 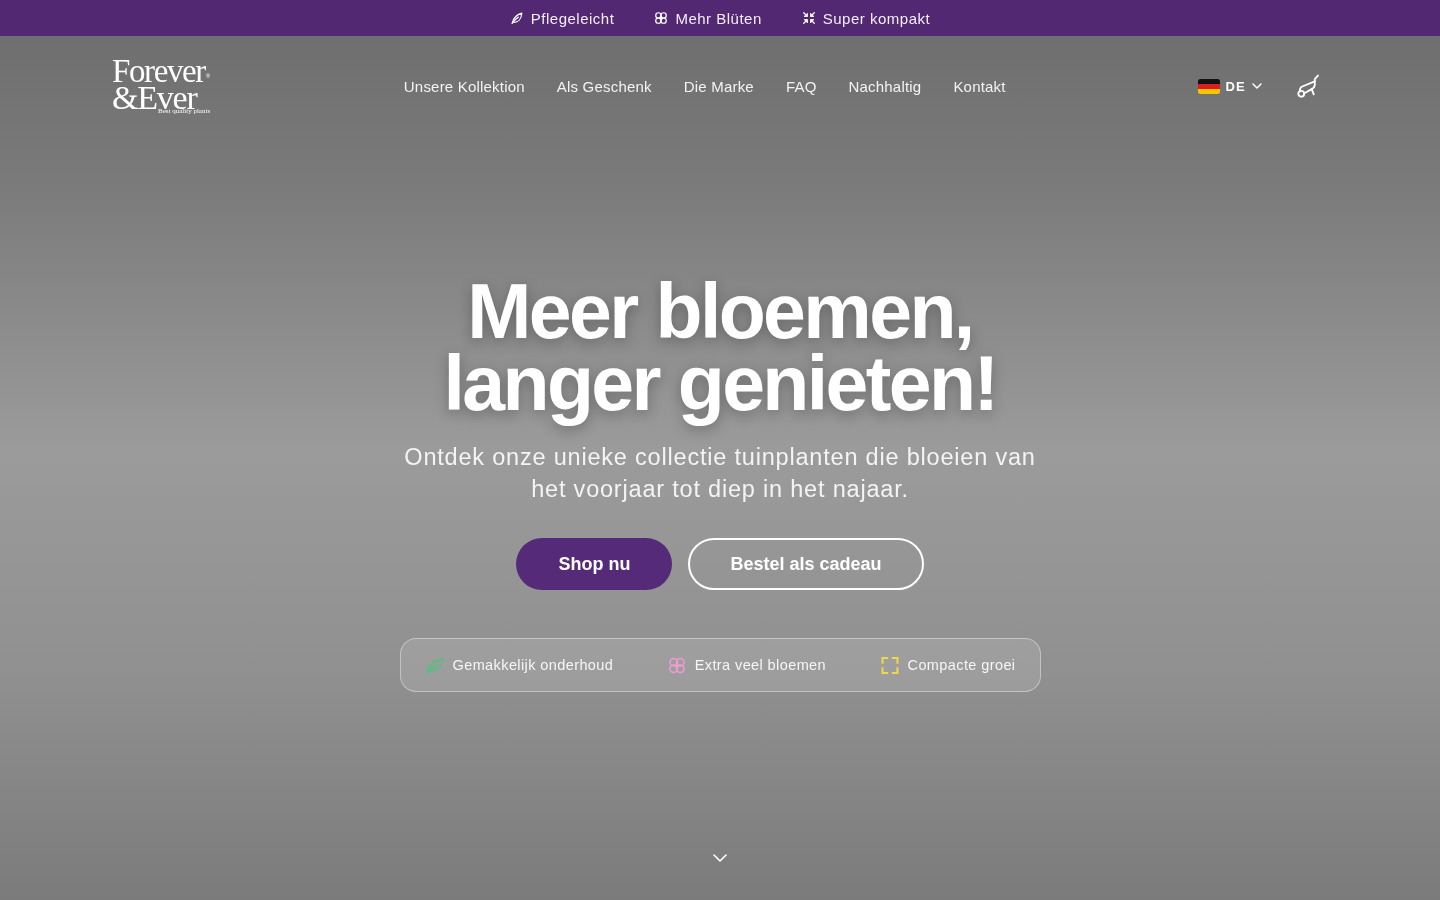 I want to click on leaf-icon, so click(x=516, y=18).